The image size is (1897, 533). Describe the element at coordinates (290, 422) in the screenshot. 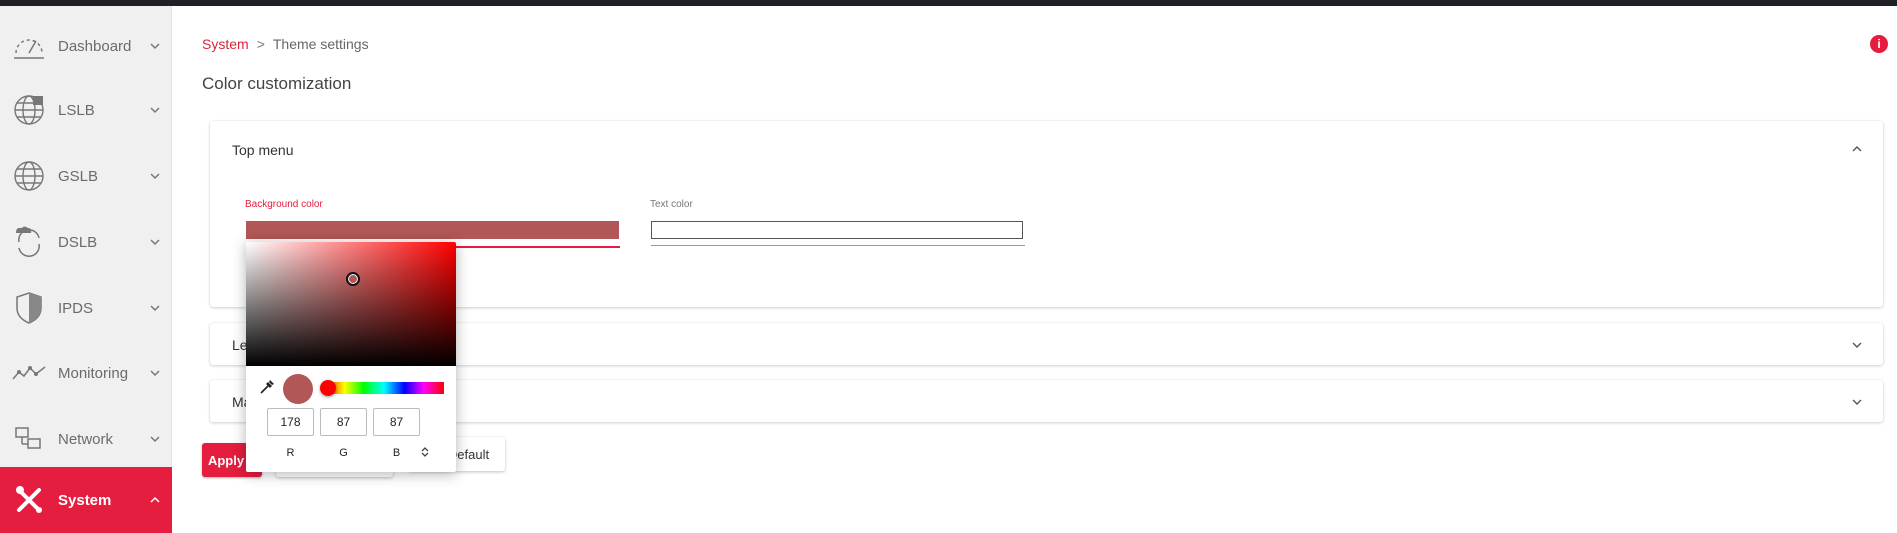

I see `red-input` at that location.